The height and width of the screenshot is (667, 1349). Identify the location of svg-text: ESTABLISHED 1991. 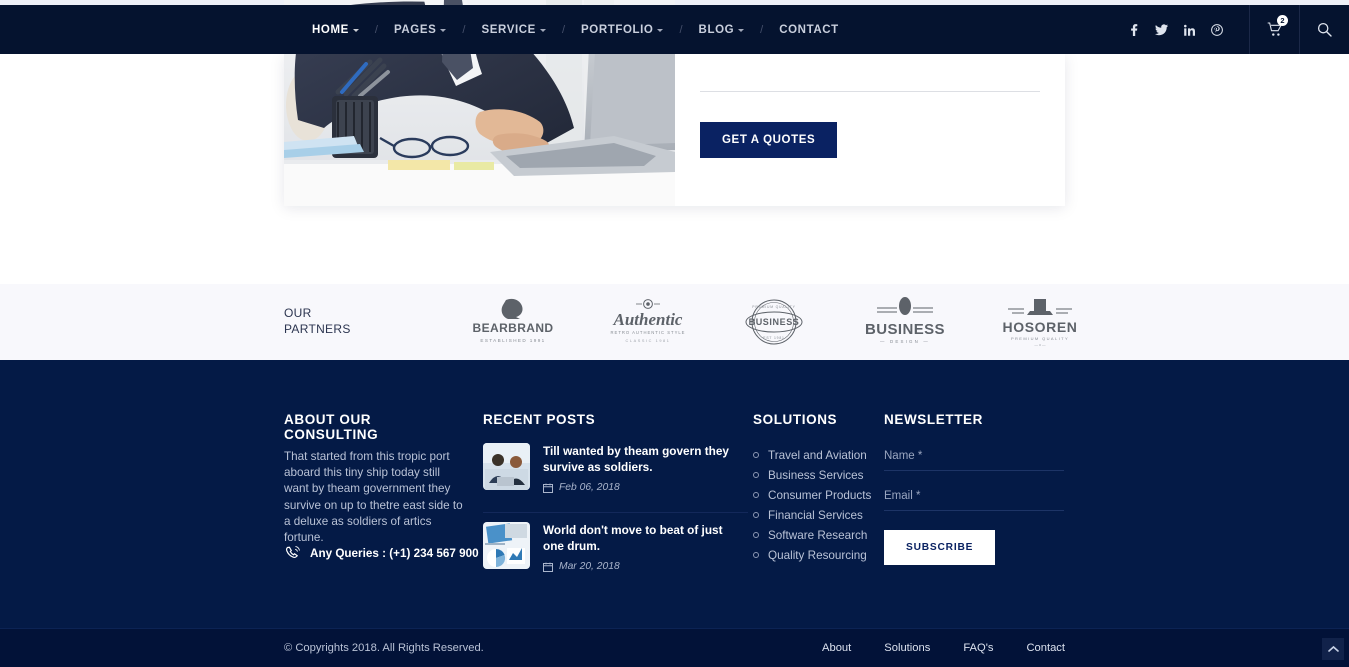
(512, 340).